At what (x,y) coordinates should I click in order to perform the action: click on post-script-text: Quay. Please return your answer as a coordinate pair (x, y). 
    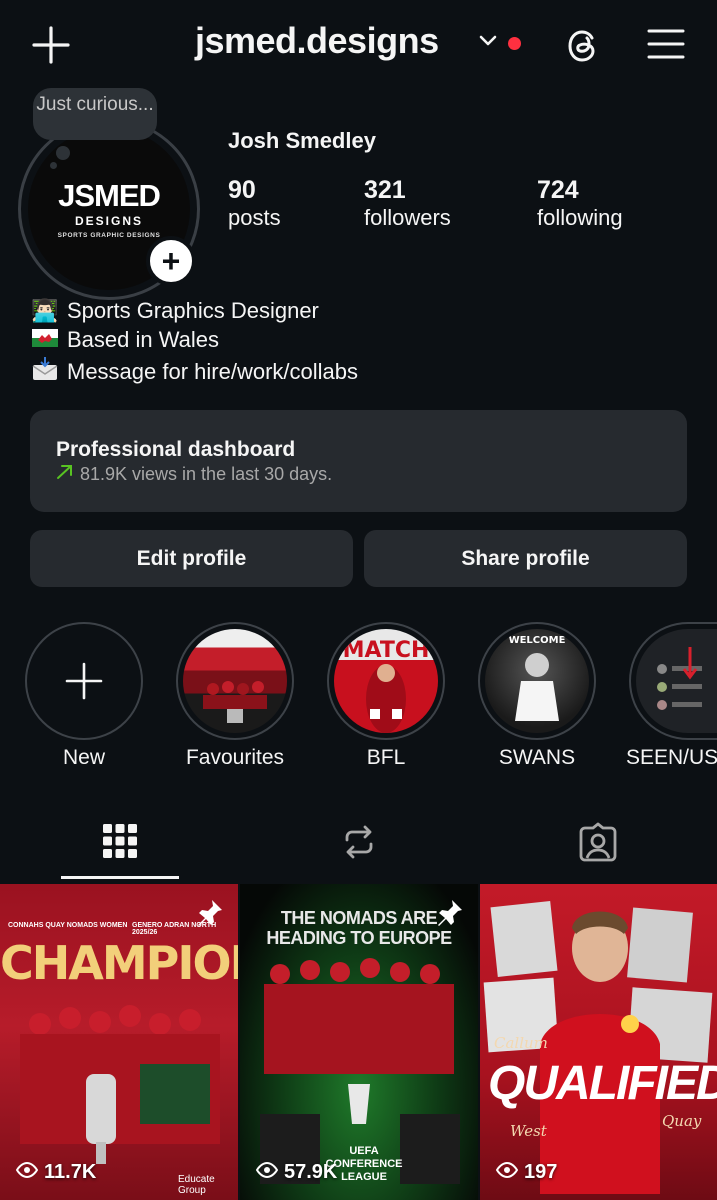
    Looking at the image, I should click on (682, 1121).